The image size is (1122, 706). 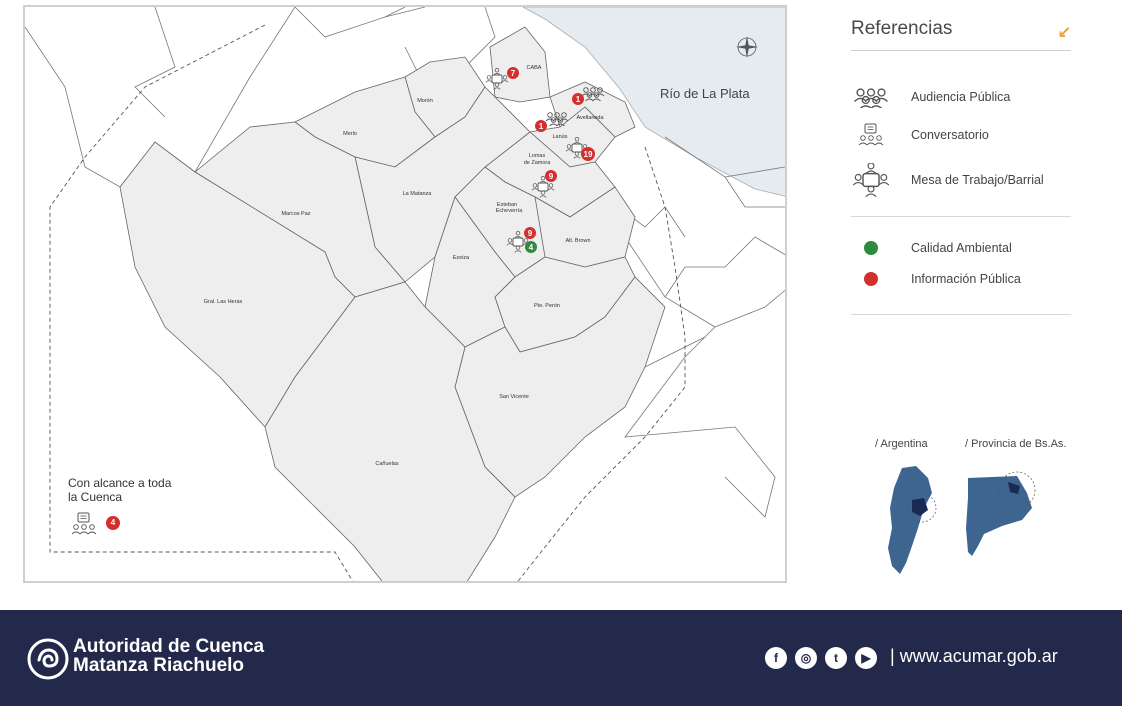 I want to click on label-lomas-1: Lomas, so click(x=537, y=156).